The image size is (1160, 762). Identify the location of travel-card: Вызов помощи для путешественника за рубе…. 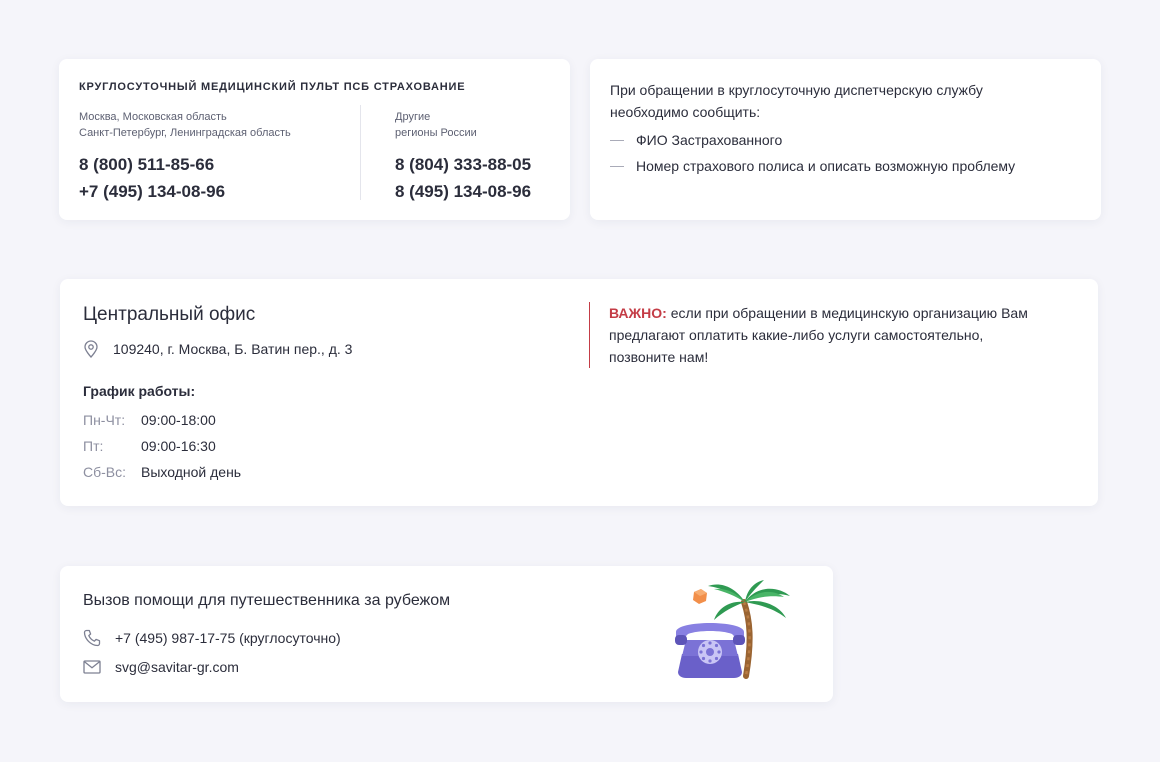
(446, 634).